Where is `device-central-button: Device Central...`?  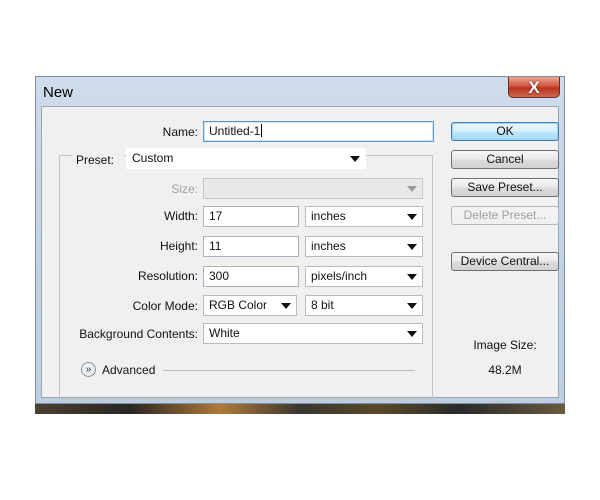
device-central-button: Device Central... is located at coordinates (505, 261).